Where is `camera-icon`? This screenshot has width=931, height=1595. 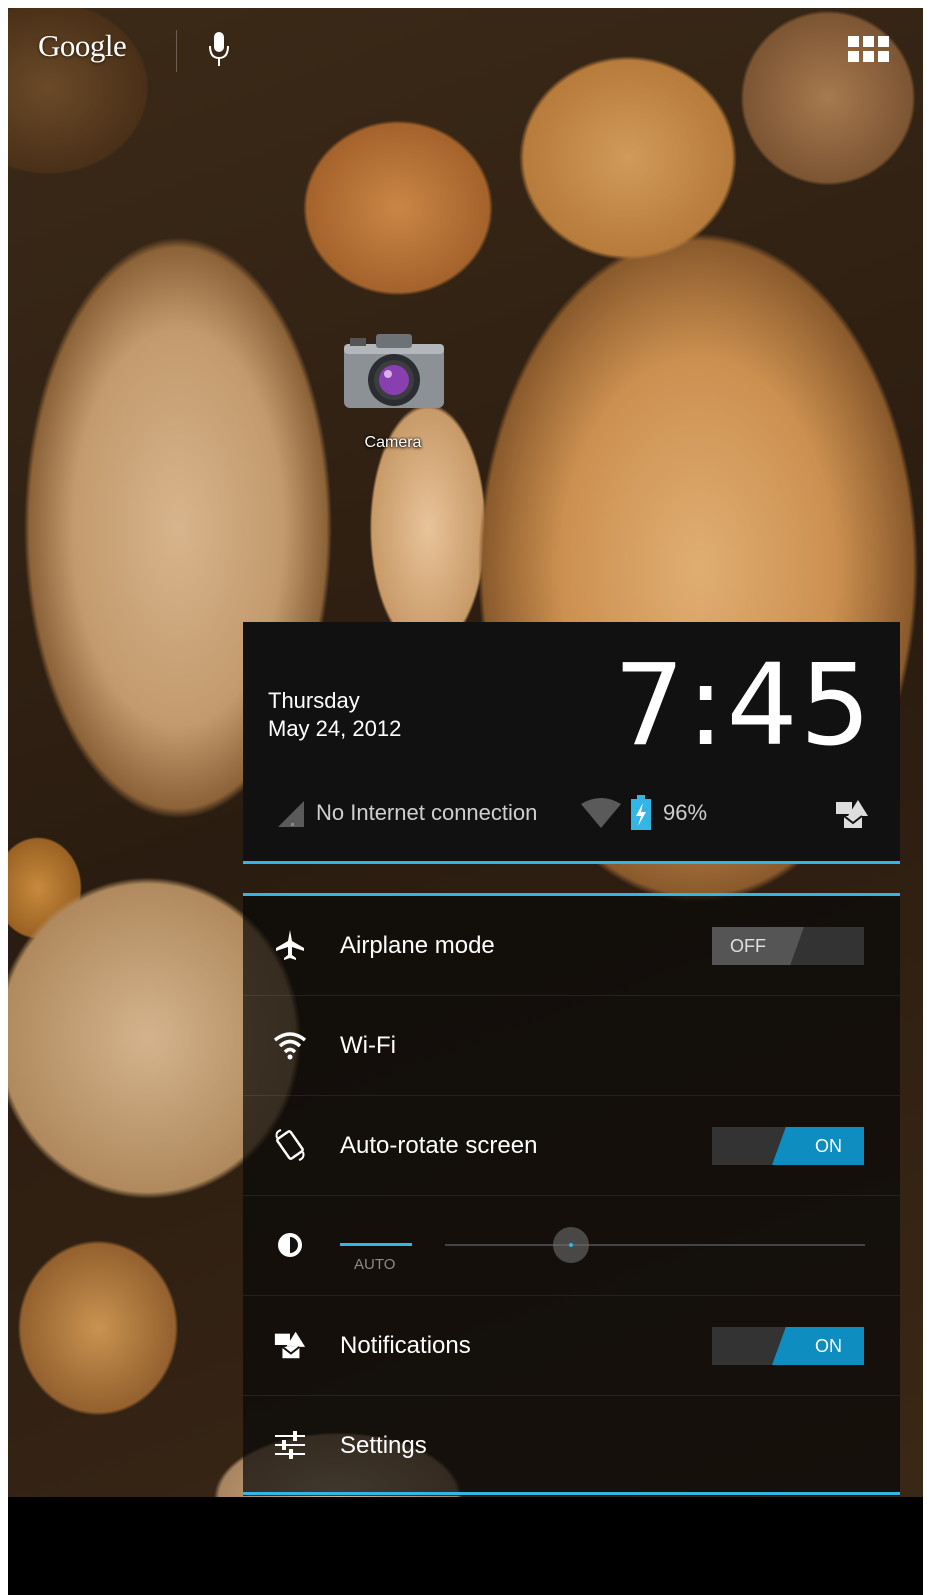
camera-icon is located at coordinates (394, 371).